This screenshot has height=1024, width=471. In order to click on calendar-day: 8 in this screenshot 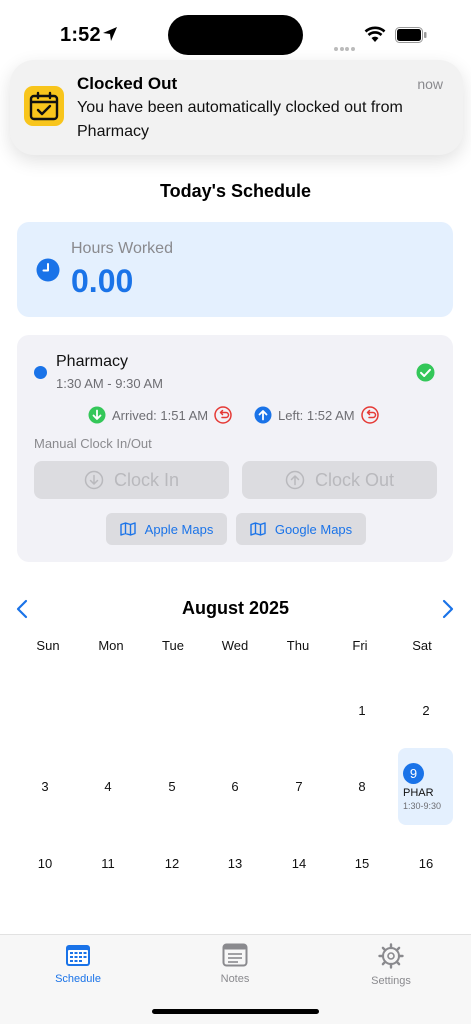, I will do `click(362, 786)`.